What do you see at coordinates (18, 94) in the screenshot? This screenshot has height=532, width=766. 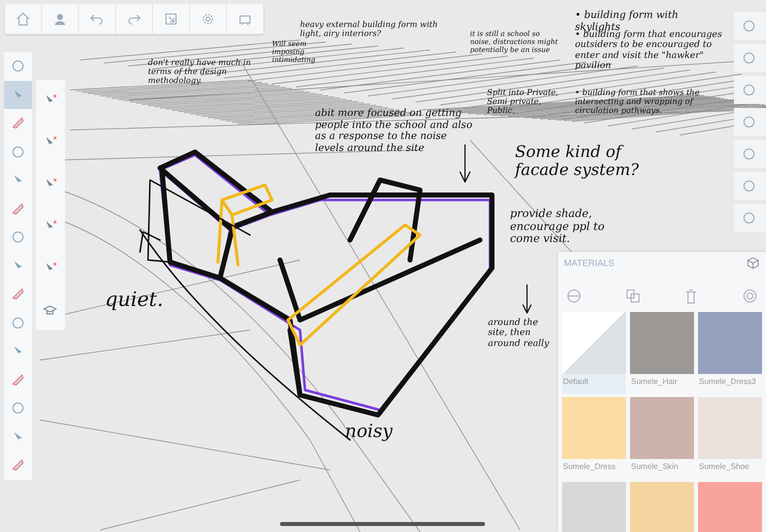 I see `select-icon` at bounding box center [18, 94].